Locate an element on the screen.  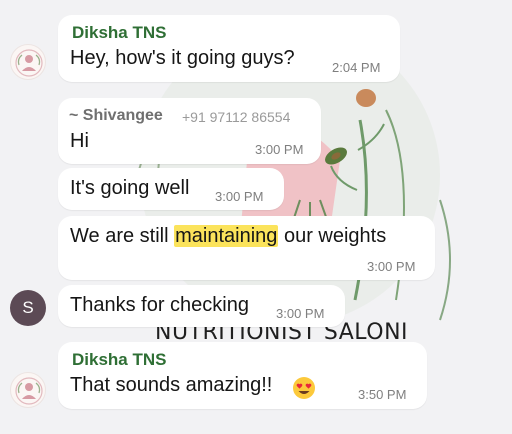
message-text: Thanks for checking is located at coordinates (159, 305).